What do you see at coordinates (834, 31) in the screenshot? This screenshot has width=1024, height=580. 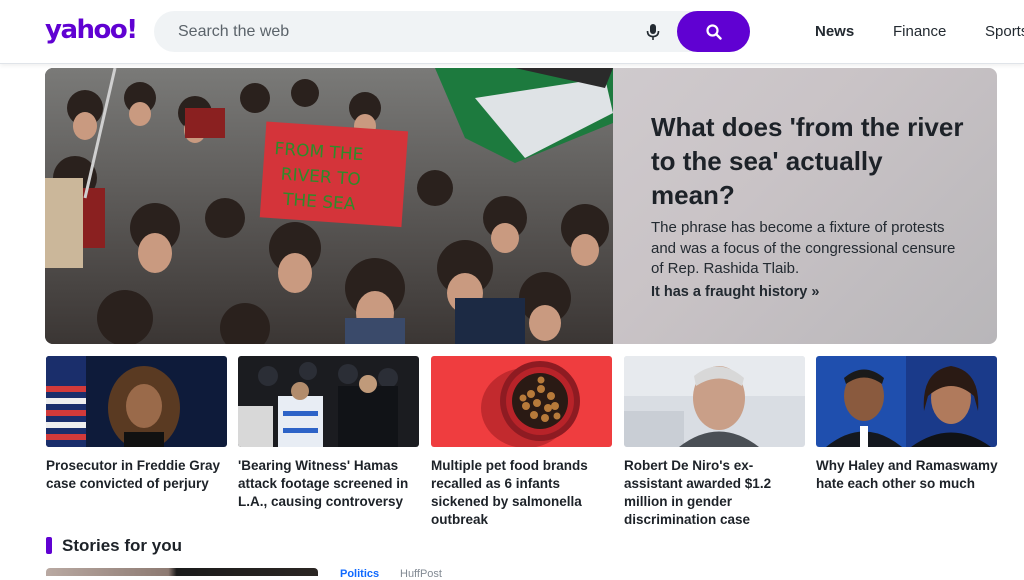 I see `nav-news: News` at bounding box center [834, 31].